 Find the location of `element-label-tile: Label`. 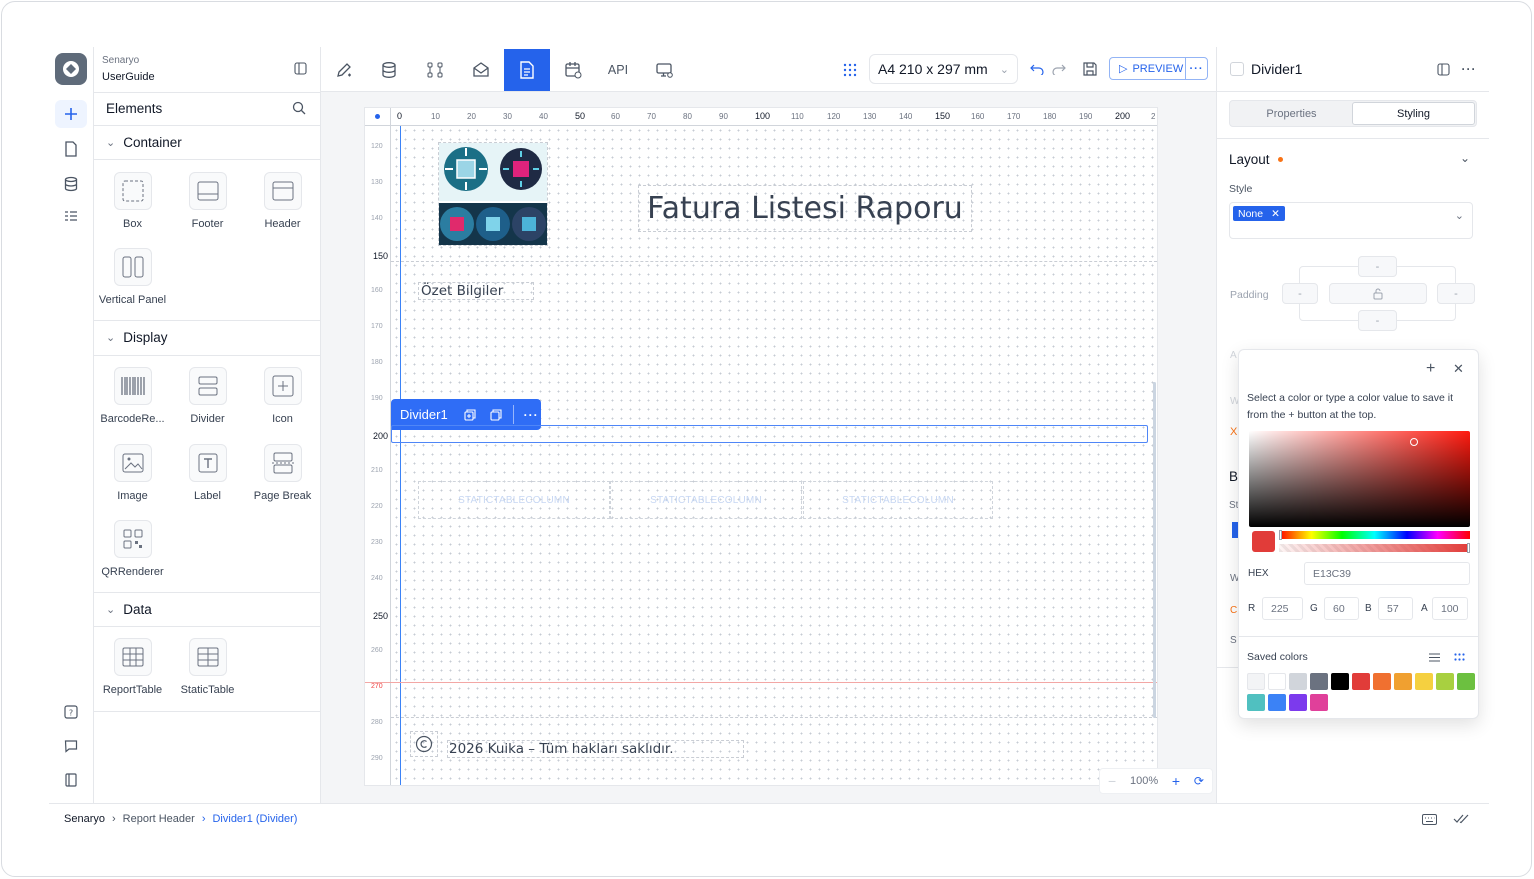

element-label-tile: Label is located at coordinates (207, 473).